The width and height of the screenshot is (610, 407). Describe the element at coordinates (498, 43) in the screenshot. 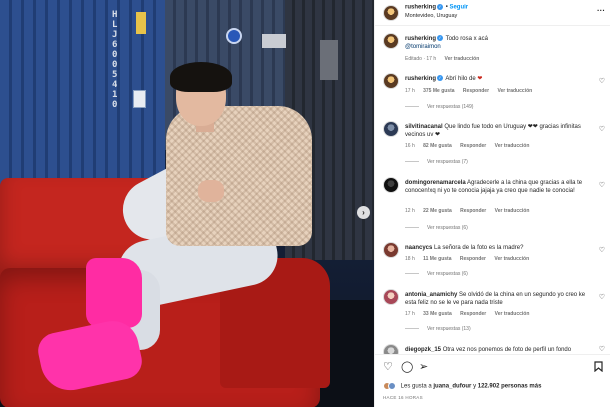

I see `caption-text-block: rusherking ✓ Todo rosa x acá @tomiraimon` at that location.